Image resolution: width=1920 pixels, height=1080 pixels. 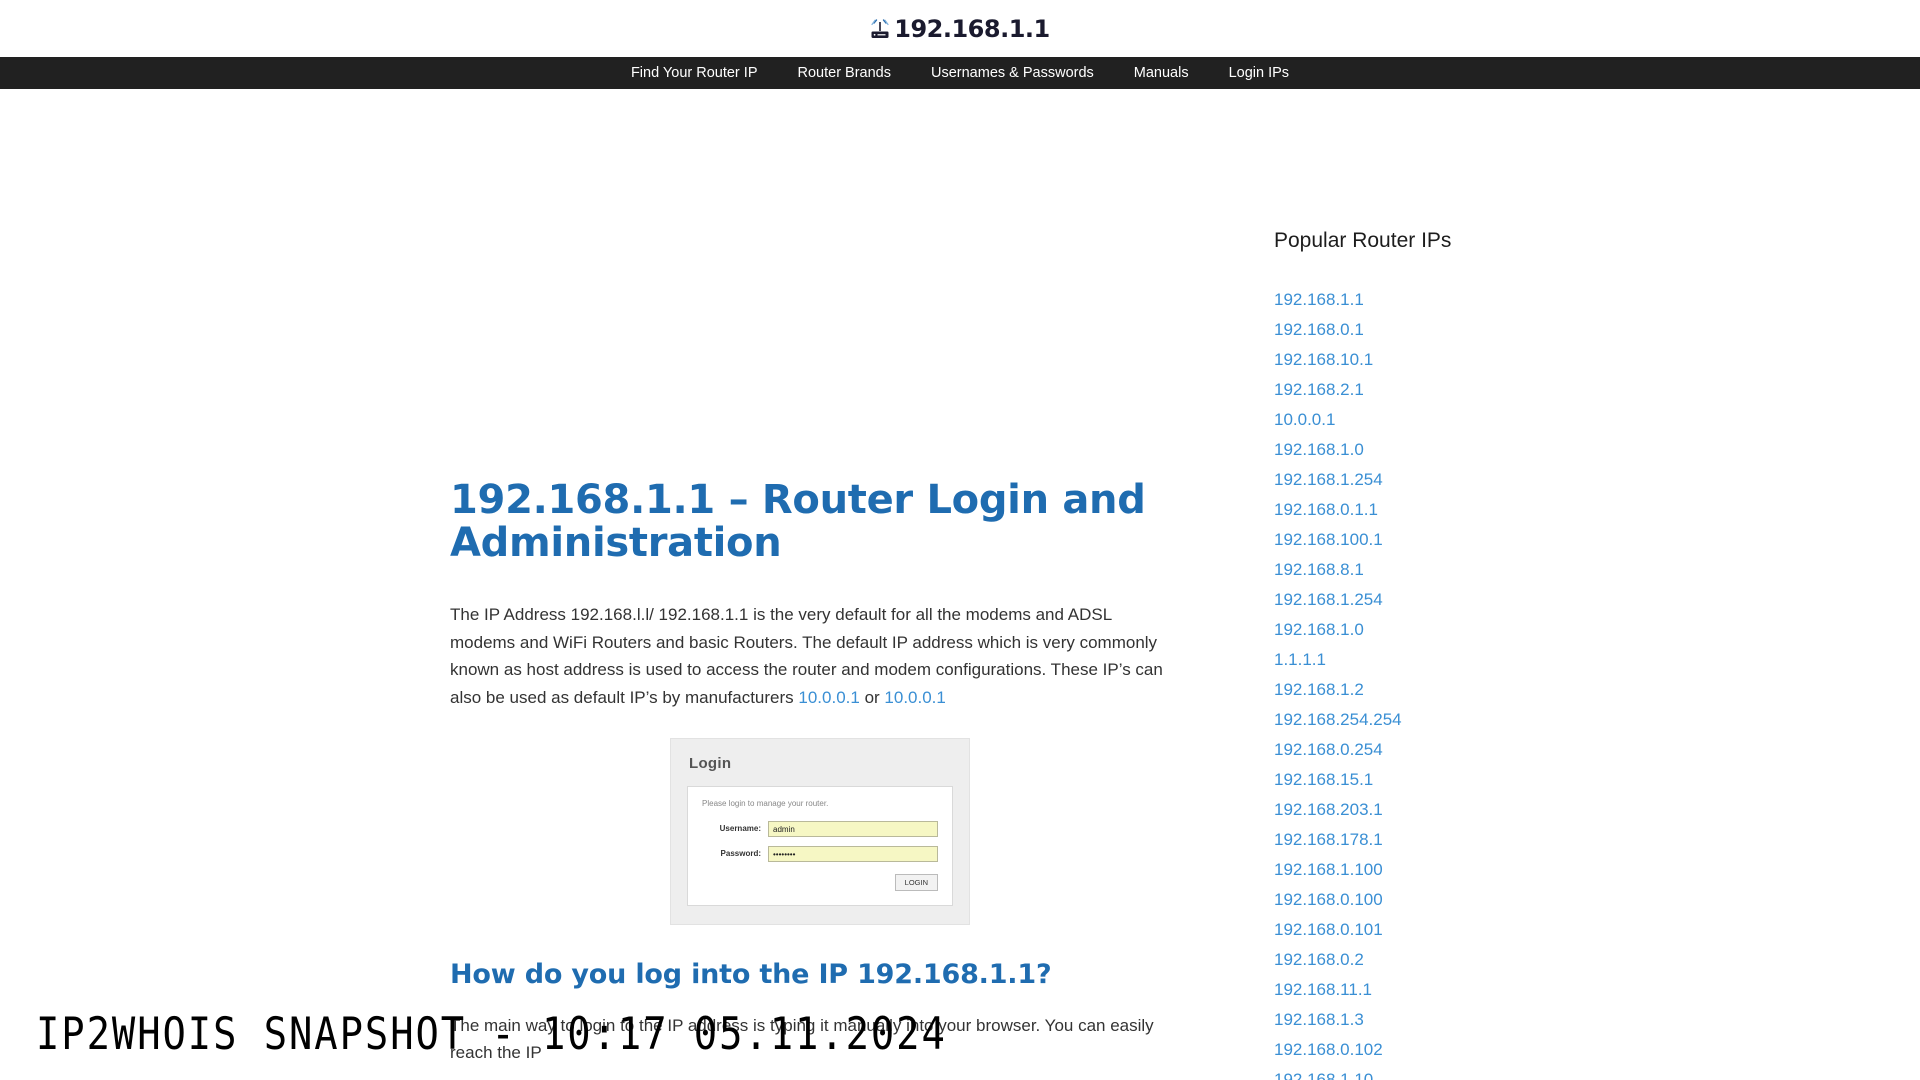 I want to click on list-item: 192.168.11.1, so click(x=1597, y=990).